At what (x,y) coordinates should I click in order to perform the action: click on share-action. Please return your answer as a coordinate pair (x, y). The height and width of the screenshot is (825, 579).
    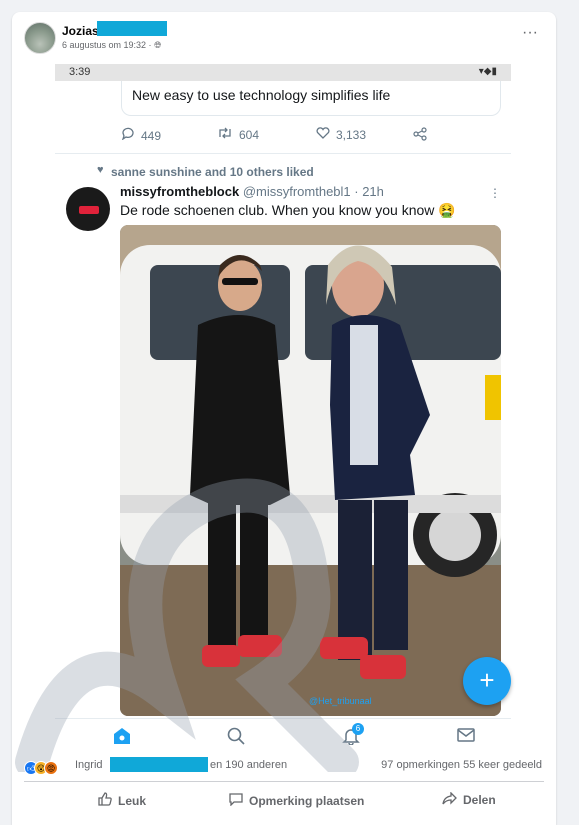
    Looking at the image, I should click on (423, 135).